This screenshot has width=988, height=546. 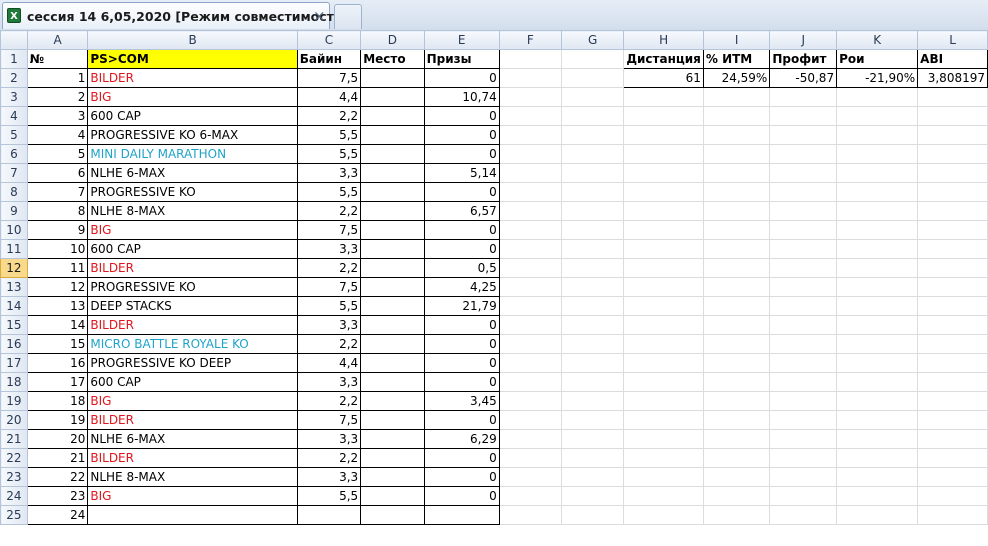 What do you see at coordinates (392, 230) in the screenshot?
I see `cell-D10` at bounding box center [392, 230].